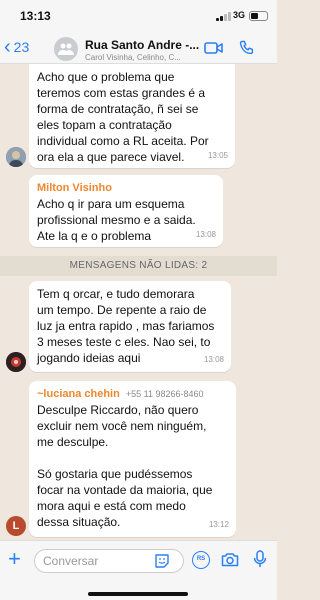 The image size is (320, 600). What do you see at coordinates (218, 524) in the screenshot?
I see `message-time: 13:12` at bounding box center [218, 524].